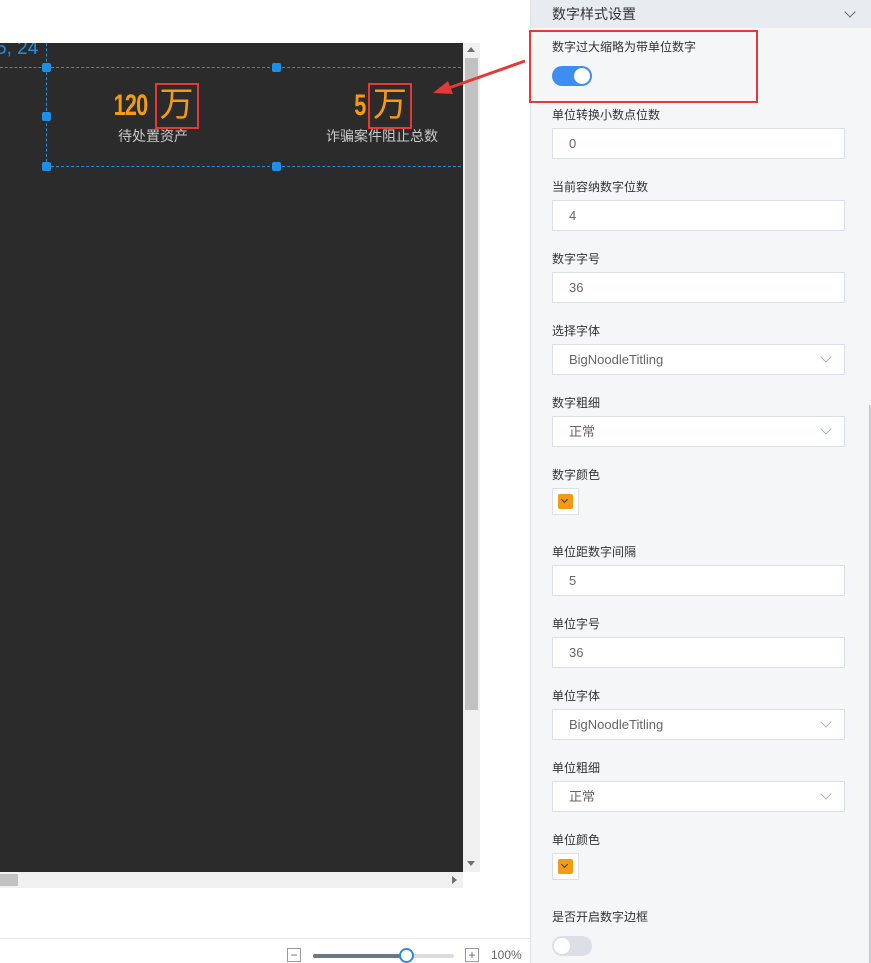 This screenshot has height=963, width=871. Describe the element at coordinates (576, 403) in the screenshot. I see `number-weight-label: 数字粗细` at that location.